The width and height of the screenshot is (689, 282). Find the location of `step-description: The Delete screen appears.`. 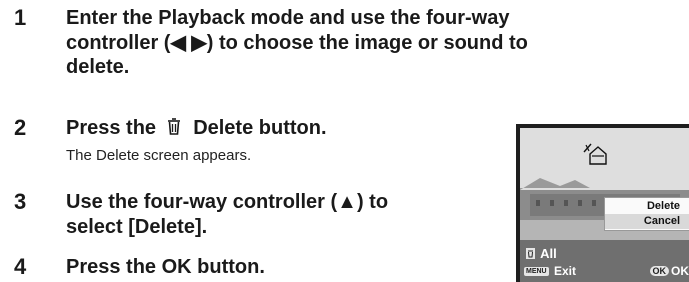

step-description: The Delete screen appears. is located at coordinates (159, 155).